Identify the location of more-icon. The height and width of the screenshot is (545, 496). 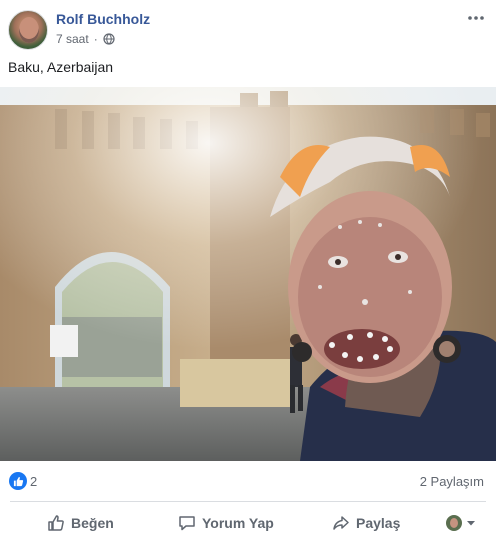
(476, 18).